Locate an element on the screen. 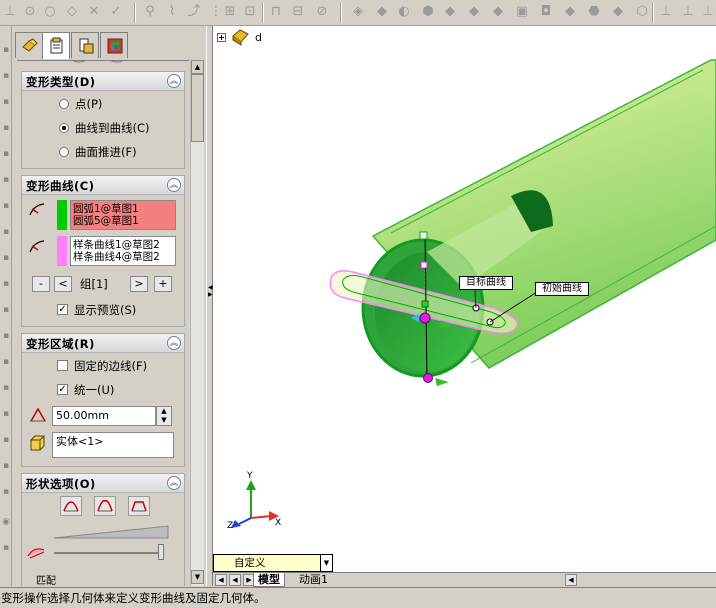  splitter-grip-icon: ◀ ▶ is located at coordinates (210, 291).